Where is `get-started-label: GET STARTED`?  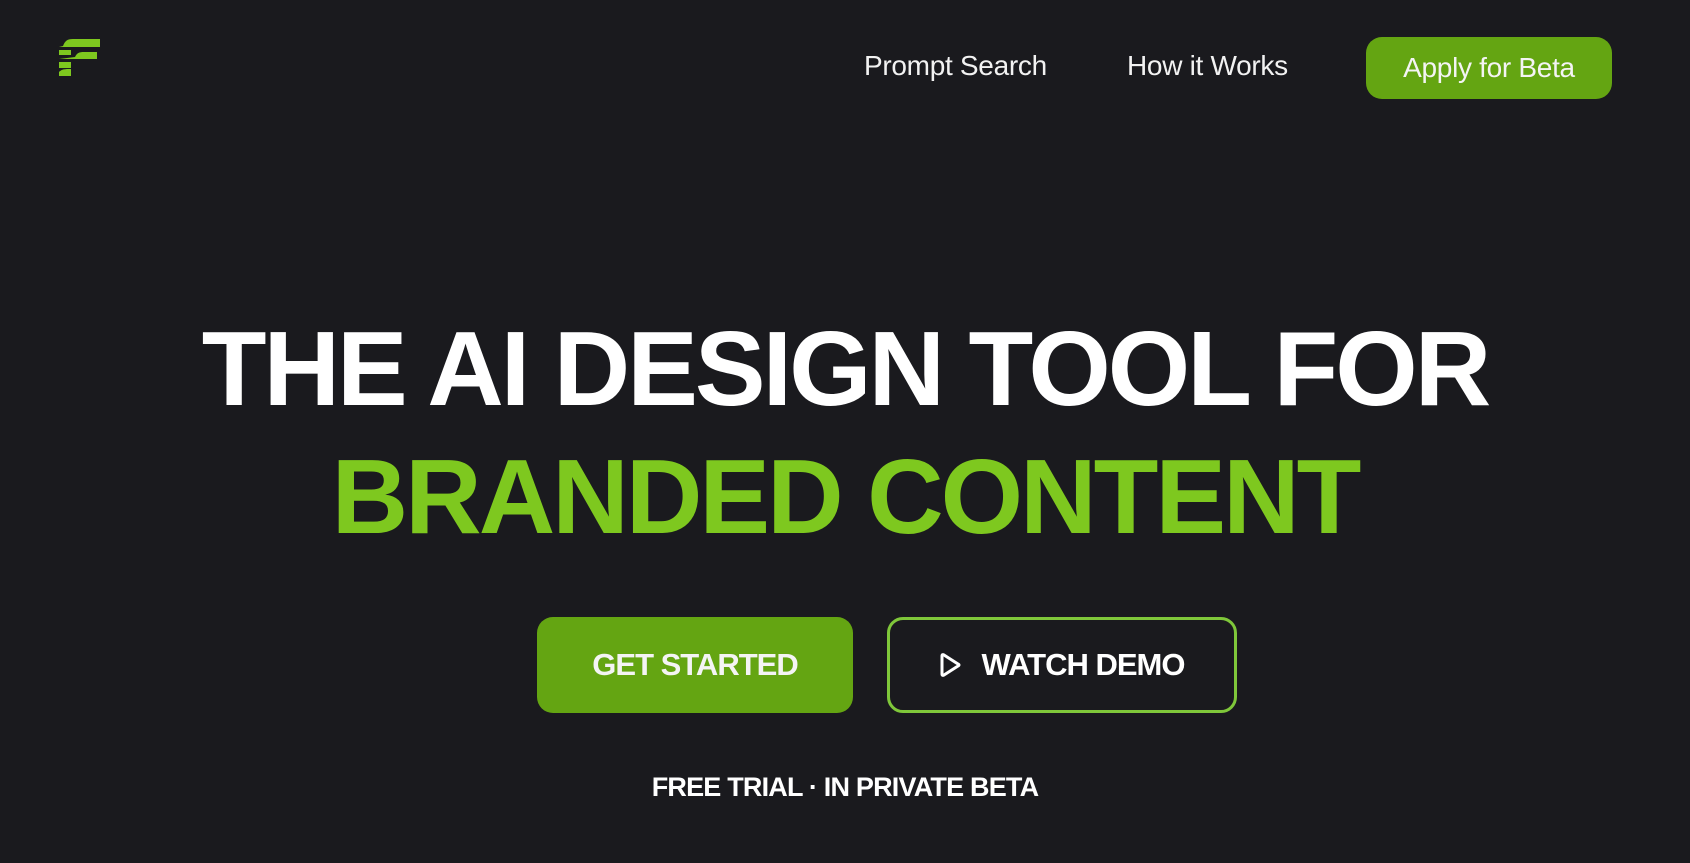 get-started-label: GET STARTED is located at coordinates (695, 664).